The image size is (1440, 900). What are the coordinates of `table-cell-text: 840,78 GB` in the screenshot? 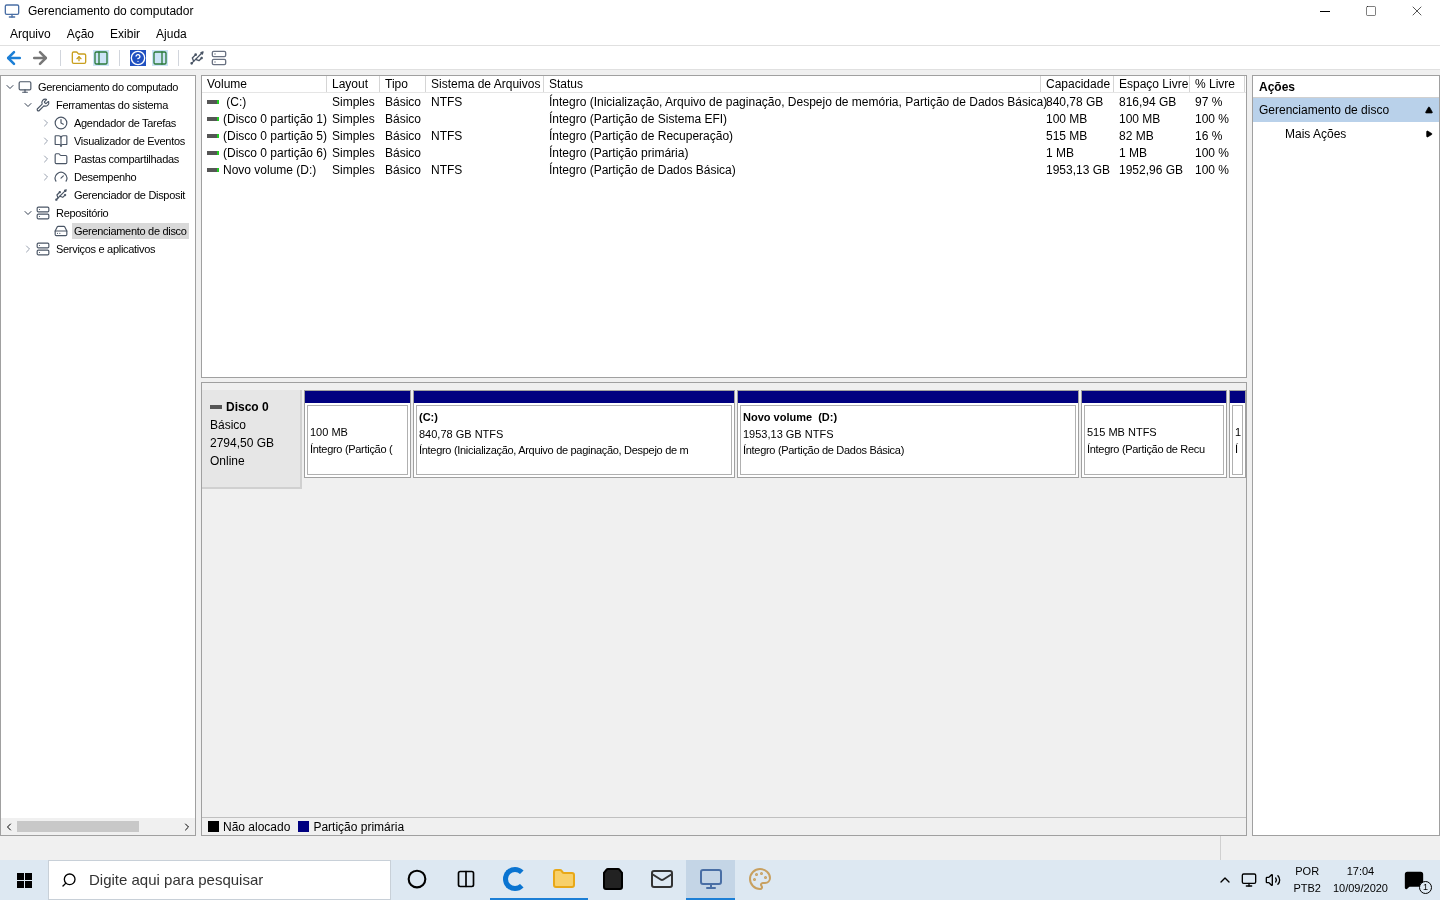 It's located at (1075, 102).